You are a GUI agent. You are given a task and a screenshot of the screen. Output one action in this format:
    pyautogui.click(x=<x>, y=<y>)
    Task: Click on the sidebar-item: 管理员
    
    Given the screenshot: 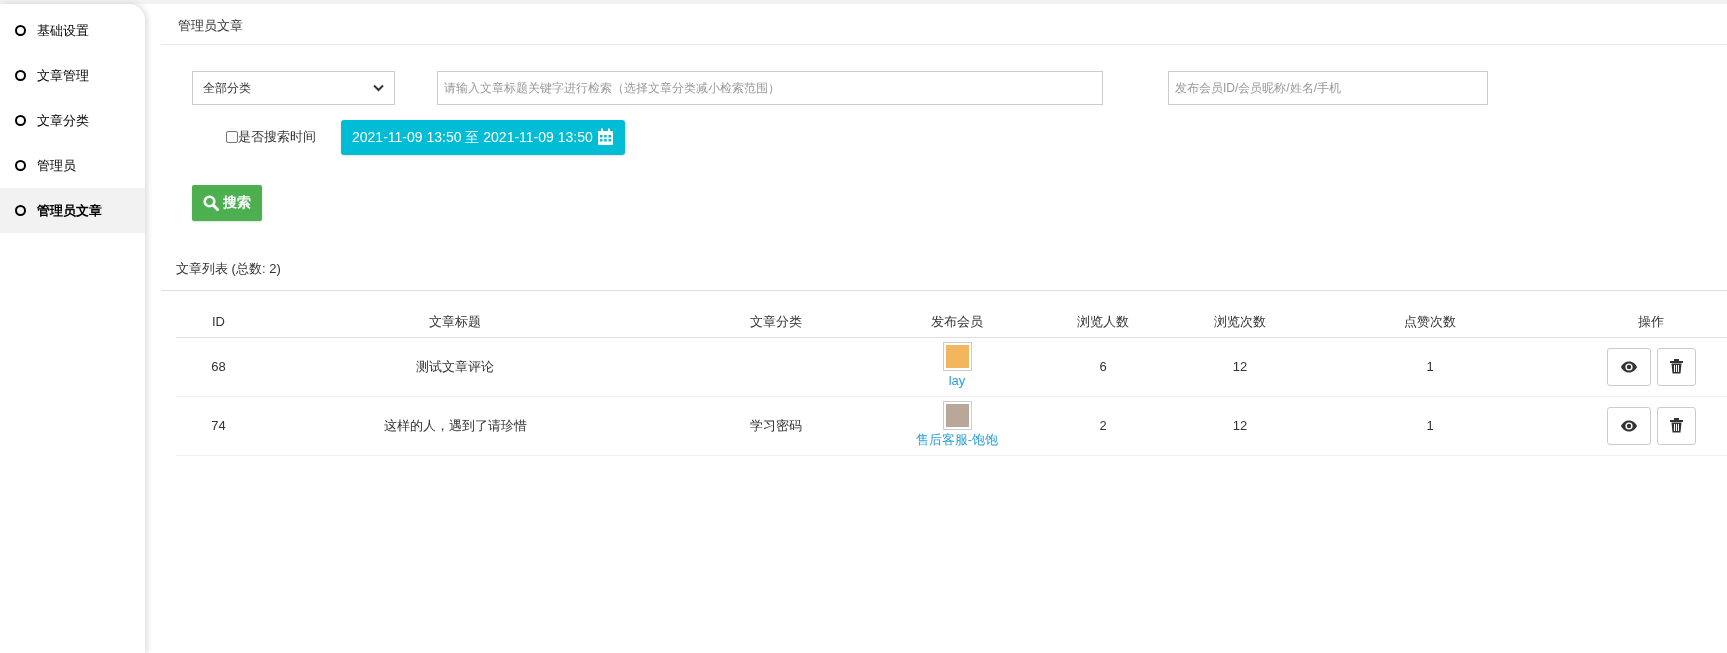 What is the action you would take?
    pyautogui.click(x=72, y=165)
    